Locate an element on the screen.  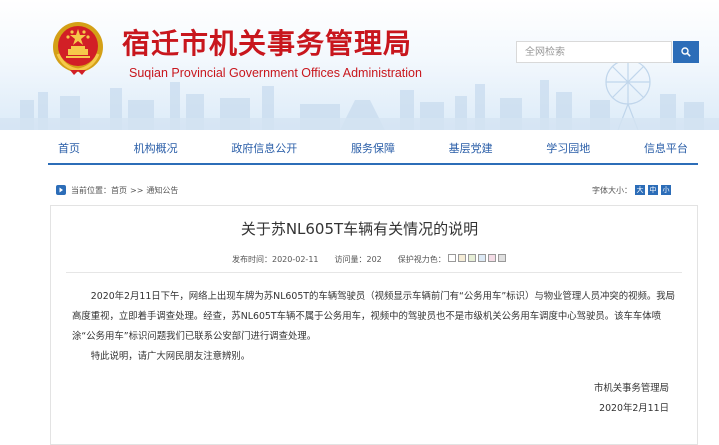
article-signature: 市机关事务管理局 is located at coordinates (631, 388).